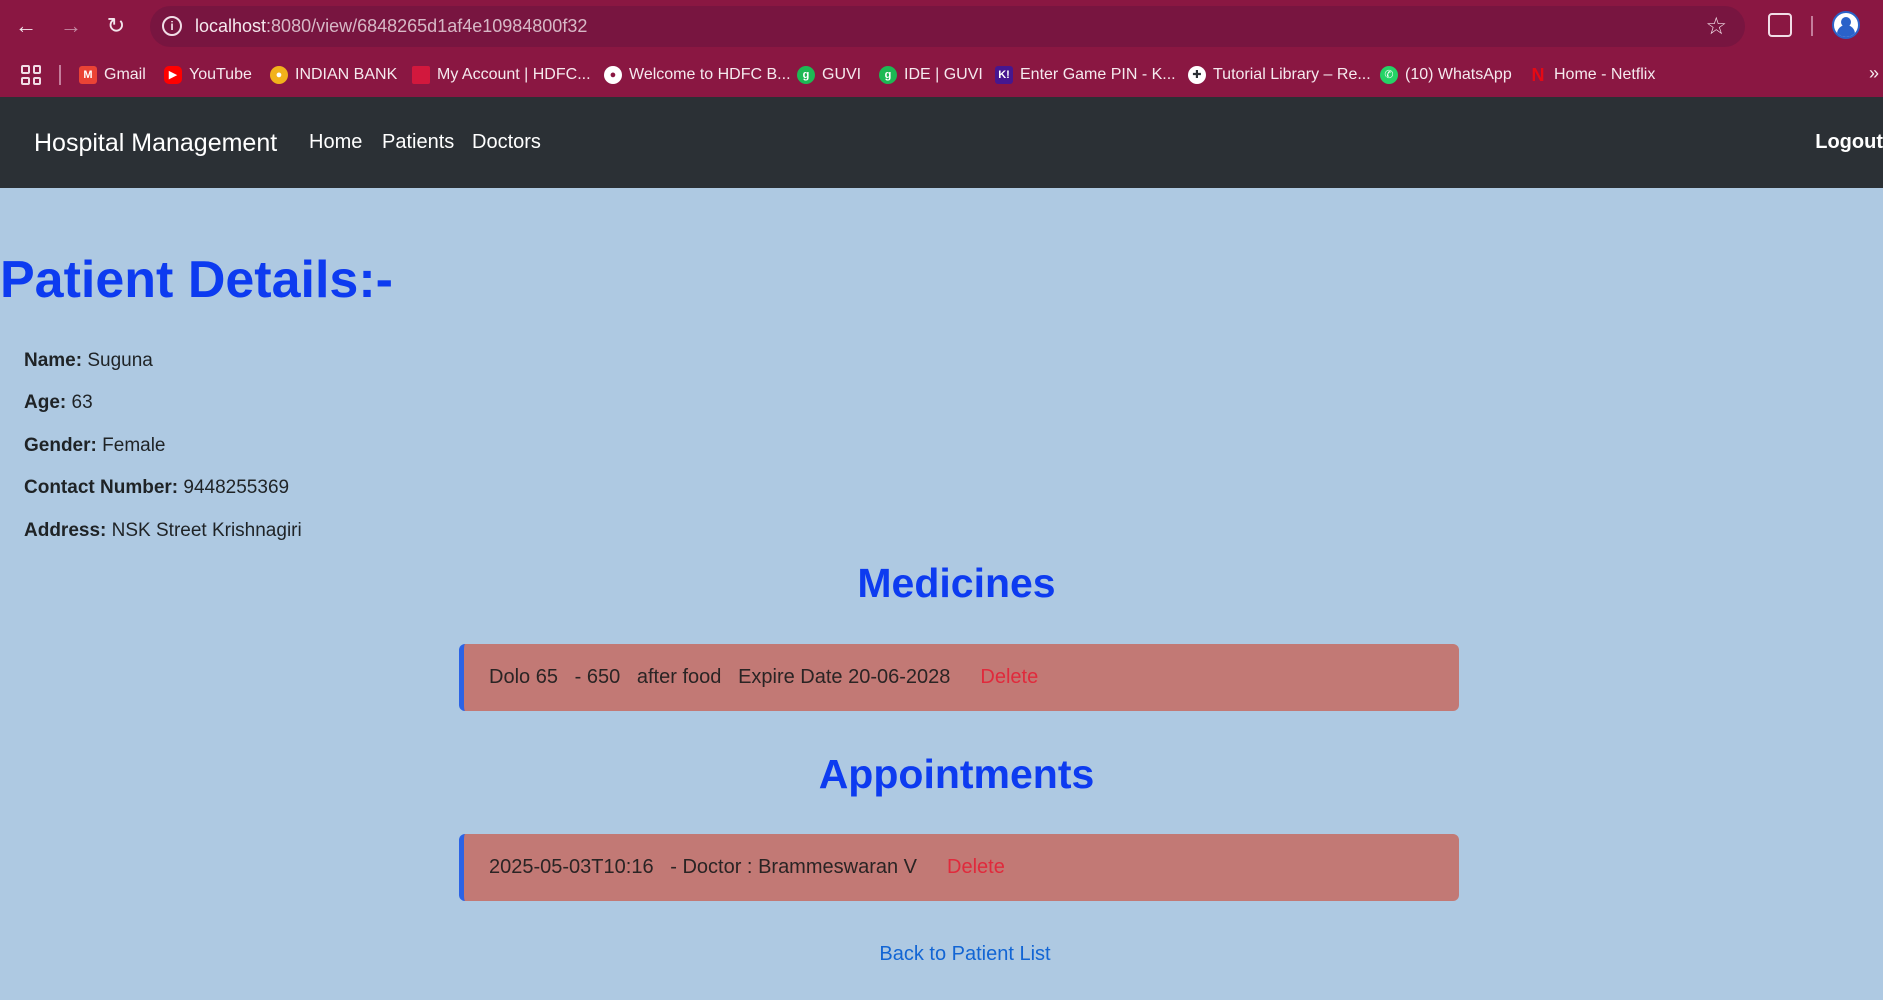 This screenshot has width=1883, height=1000. What do you see at coordinates (941, 954) in the screenshot?
I see `back-to-patient-list-link: Back to Patient List` at bounding box center [941, 954].